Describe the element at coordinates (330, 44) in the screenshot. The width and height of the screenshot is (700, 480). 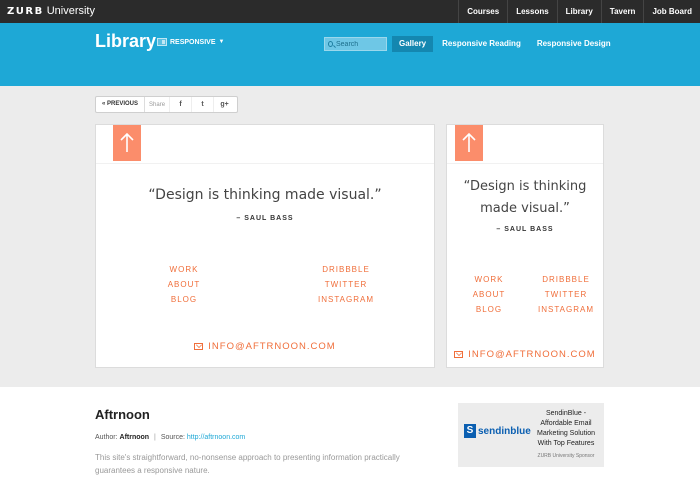
I see `search-icon` at that location.